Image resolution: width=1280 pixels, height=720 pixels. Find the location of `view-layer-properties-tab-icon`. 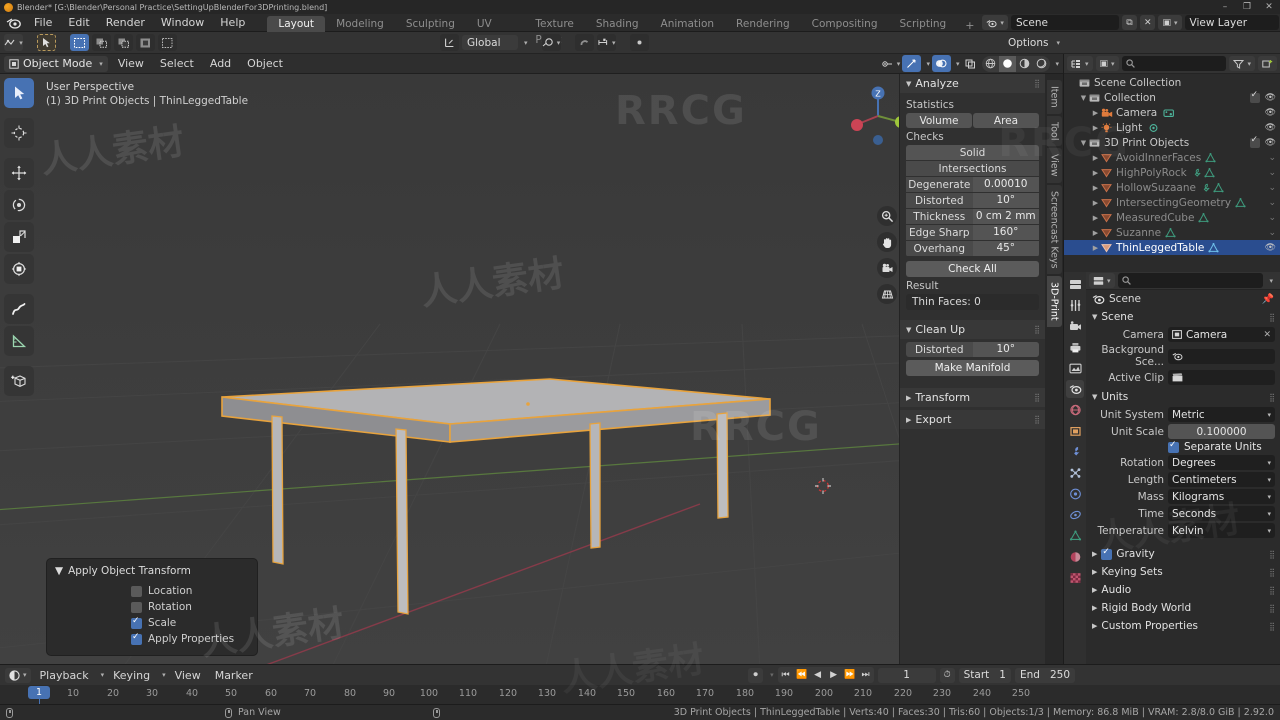

view-layer-properties-tab-icon is located at coordinates (1075, 368).